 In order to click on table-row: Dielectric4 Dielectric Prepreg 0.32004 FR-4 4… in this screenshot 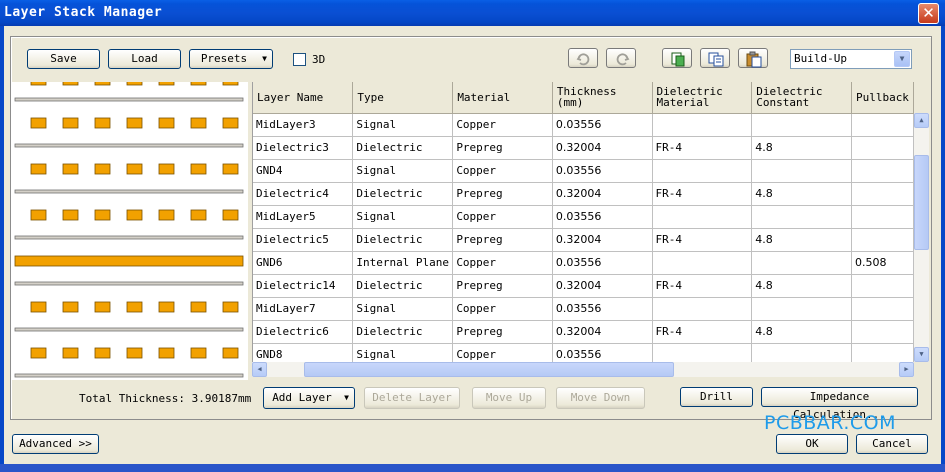, I will do `click(583, 194)`.